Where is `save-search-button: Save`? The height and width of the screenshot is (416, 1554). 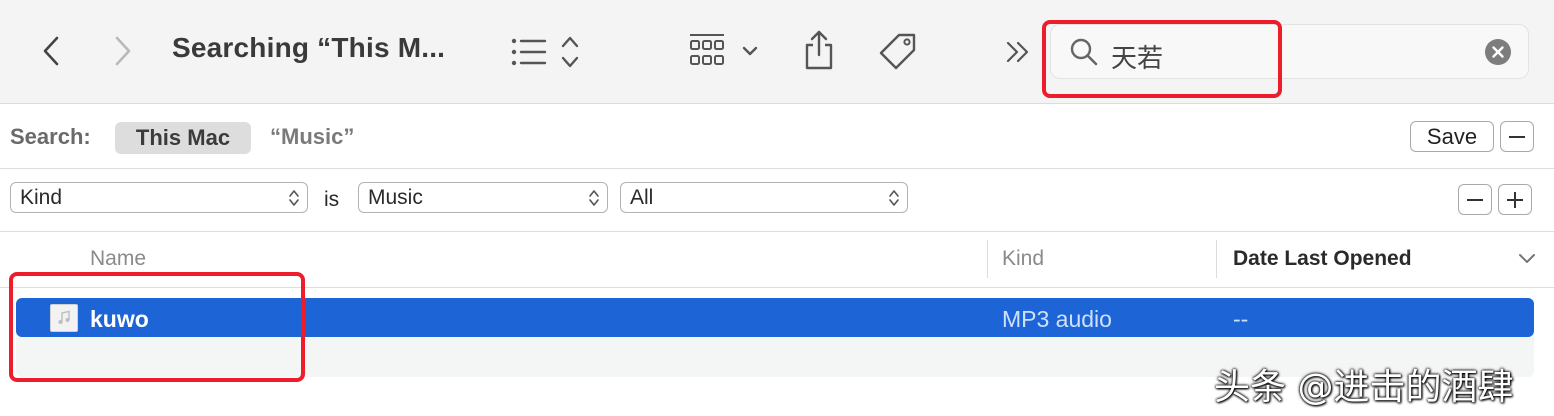 save-search-button: Save is located at coordinates (1452, 136).